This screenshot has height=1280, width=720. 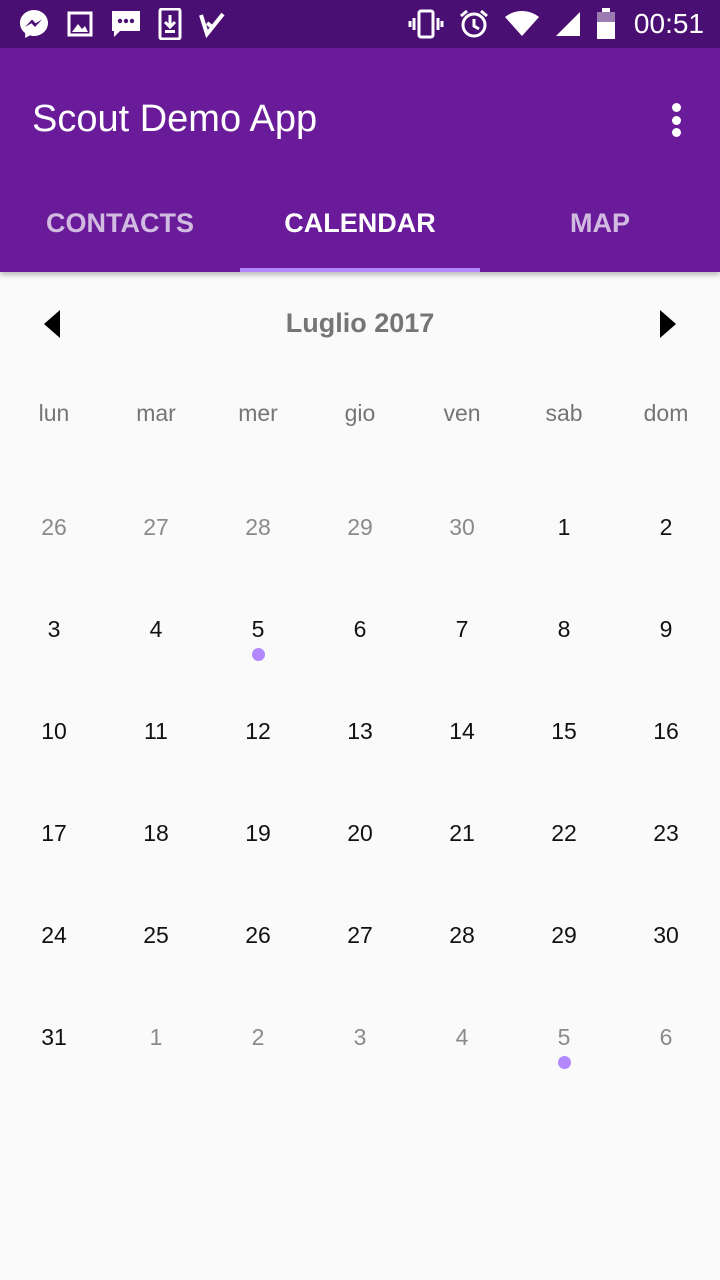 I want to click on day-number: 11, so click(x=156, y=731).